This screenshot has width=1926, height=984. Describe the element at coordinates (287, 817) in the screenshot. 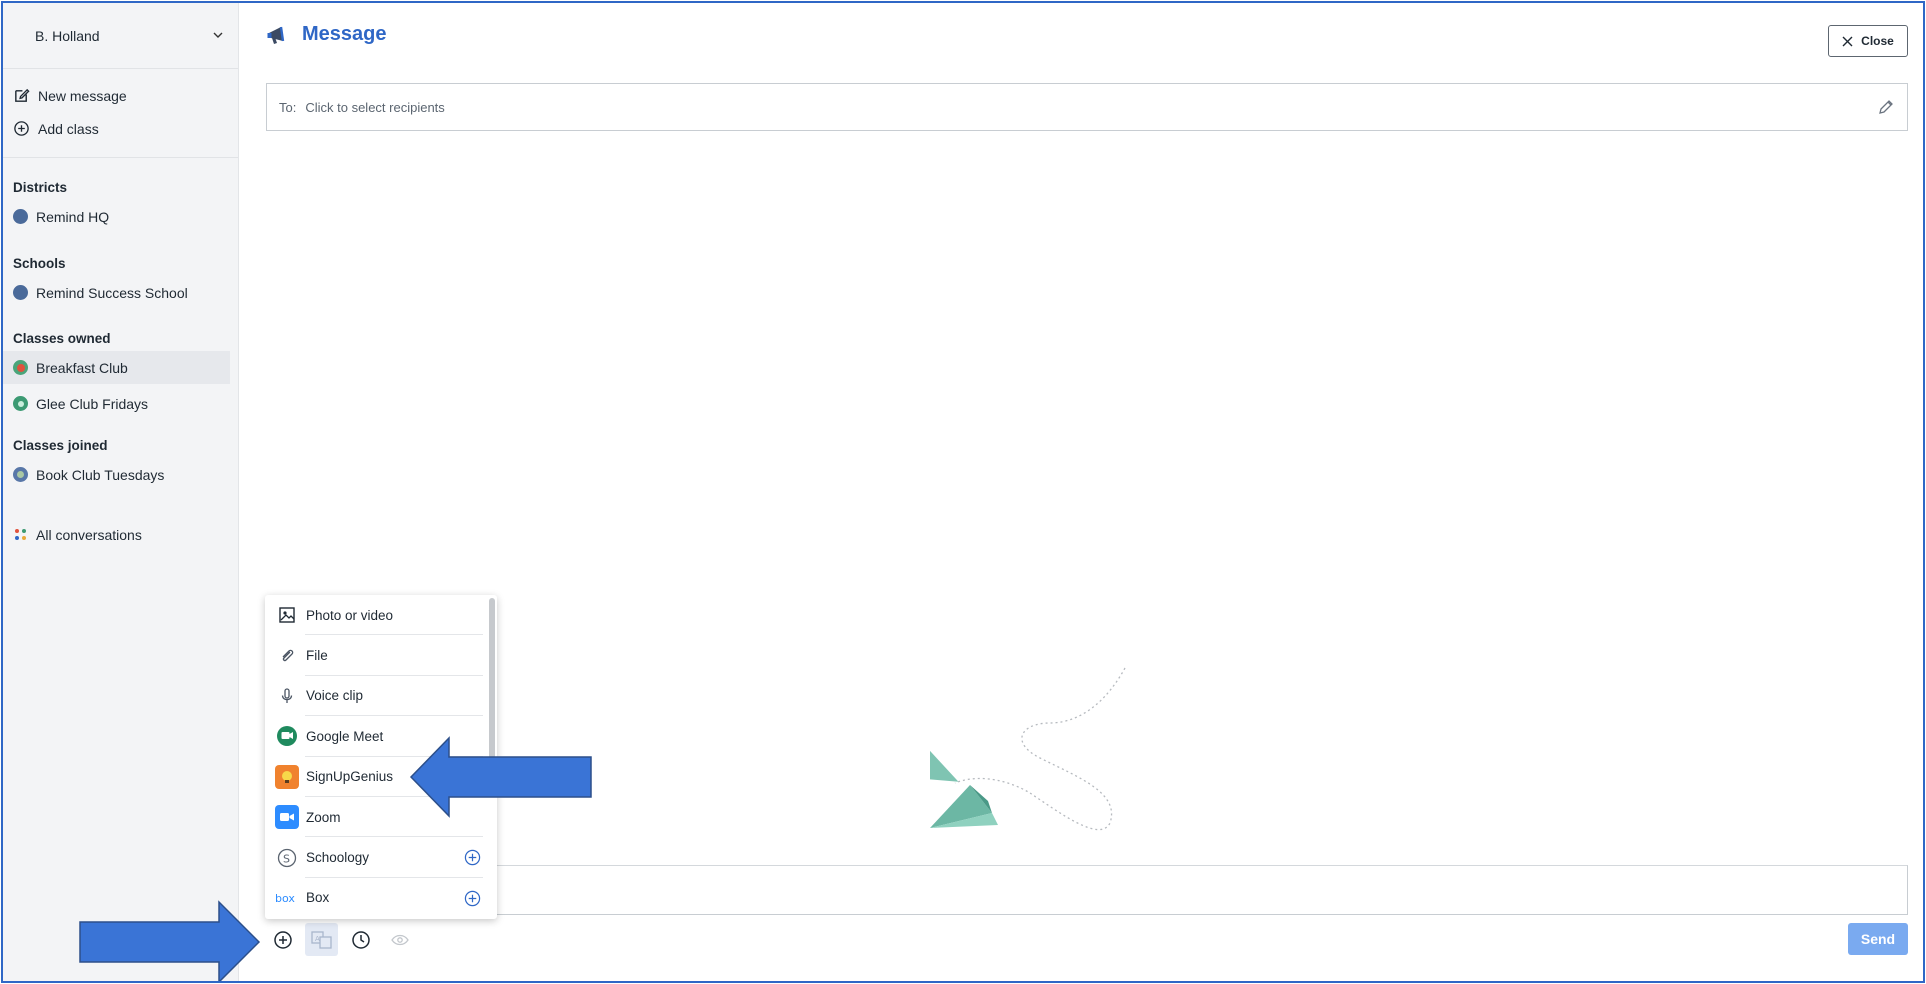

I see `zoom-icon` at that location.